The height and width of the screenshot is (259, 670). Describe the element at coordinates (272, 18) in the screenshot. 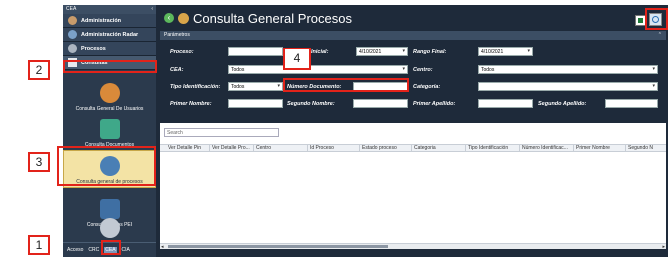

I see `page-title: Consulta General Procesos` at that location.